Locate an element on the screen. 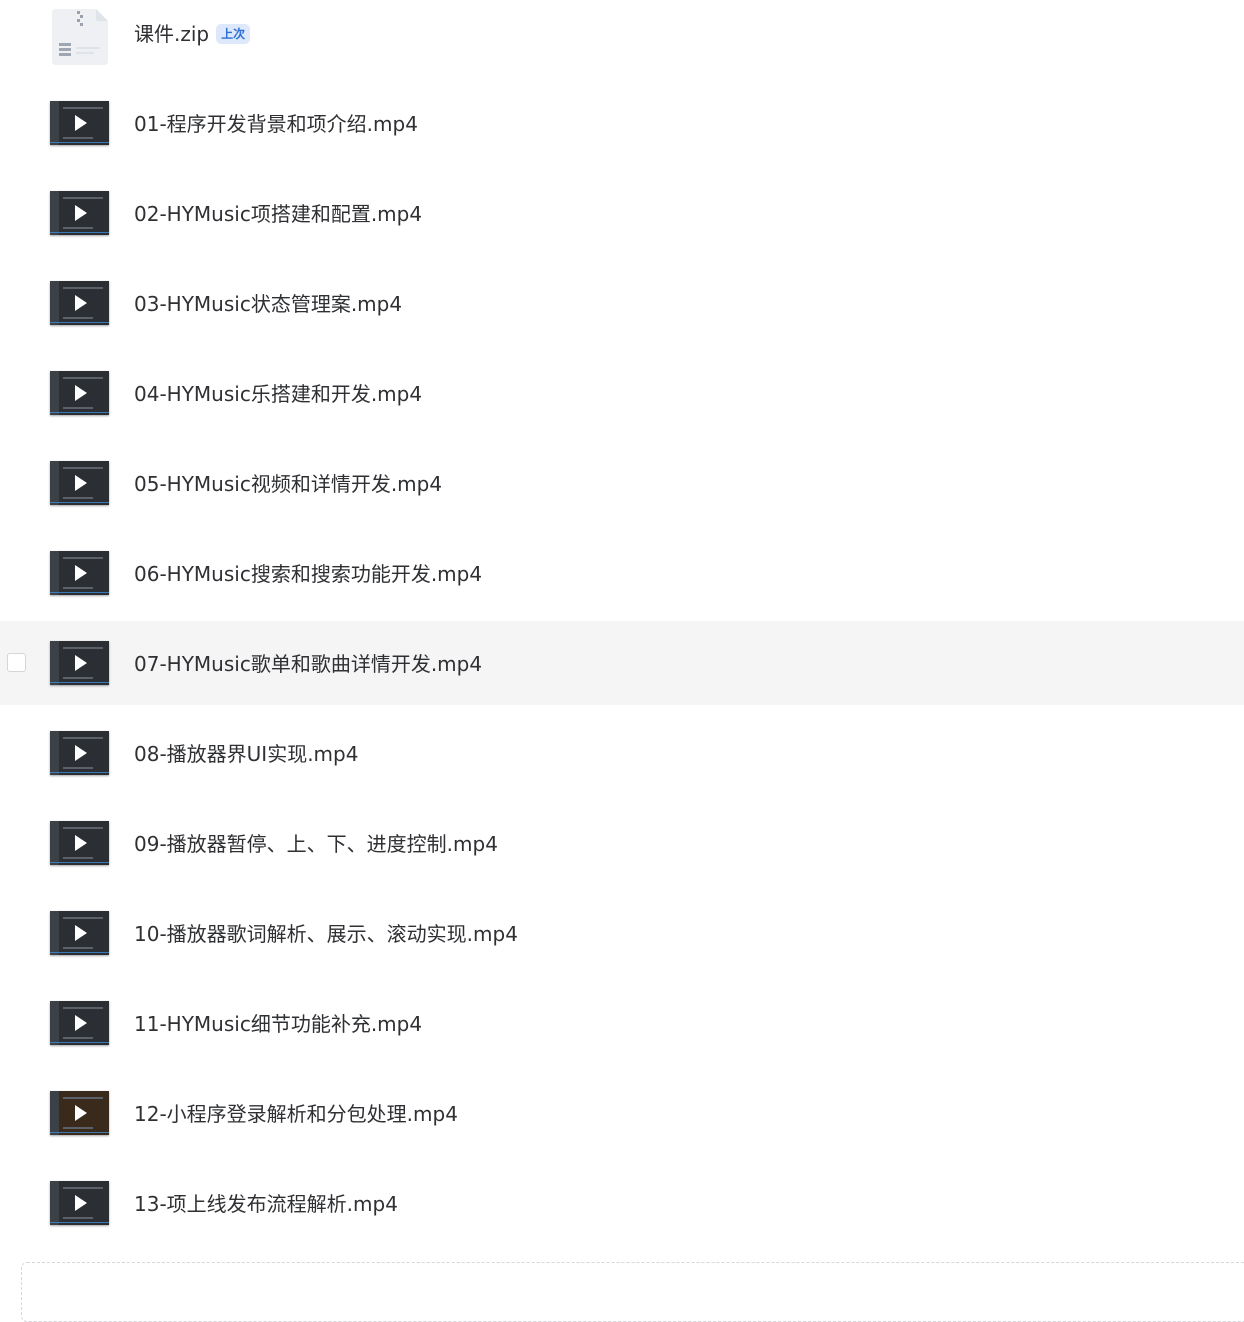 The width and height of the screenshot is (1244, 1322). file-name: 10-播放器歌词解析、展示、滚动实现.mp4 is located at coordinates (326, 934).